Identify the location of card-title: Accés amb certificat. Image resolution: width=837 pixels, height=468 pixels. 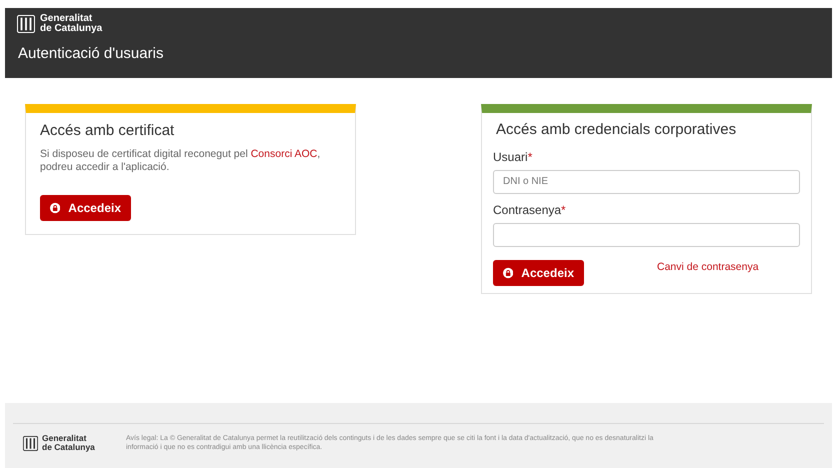
(108, 131).